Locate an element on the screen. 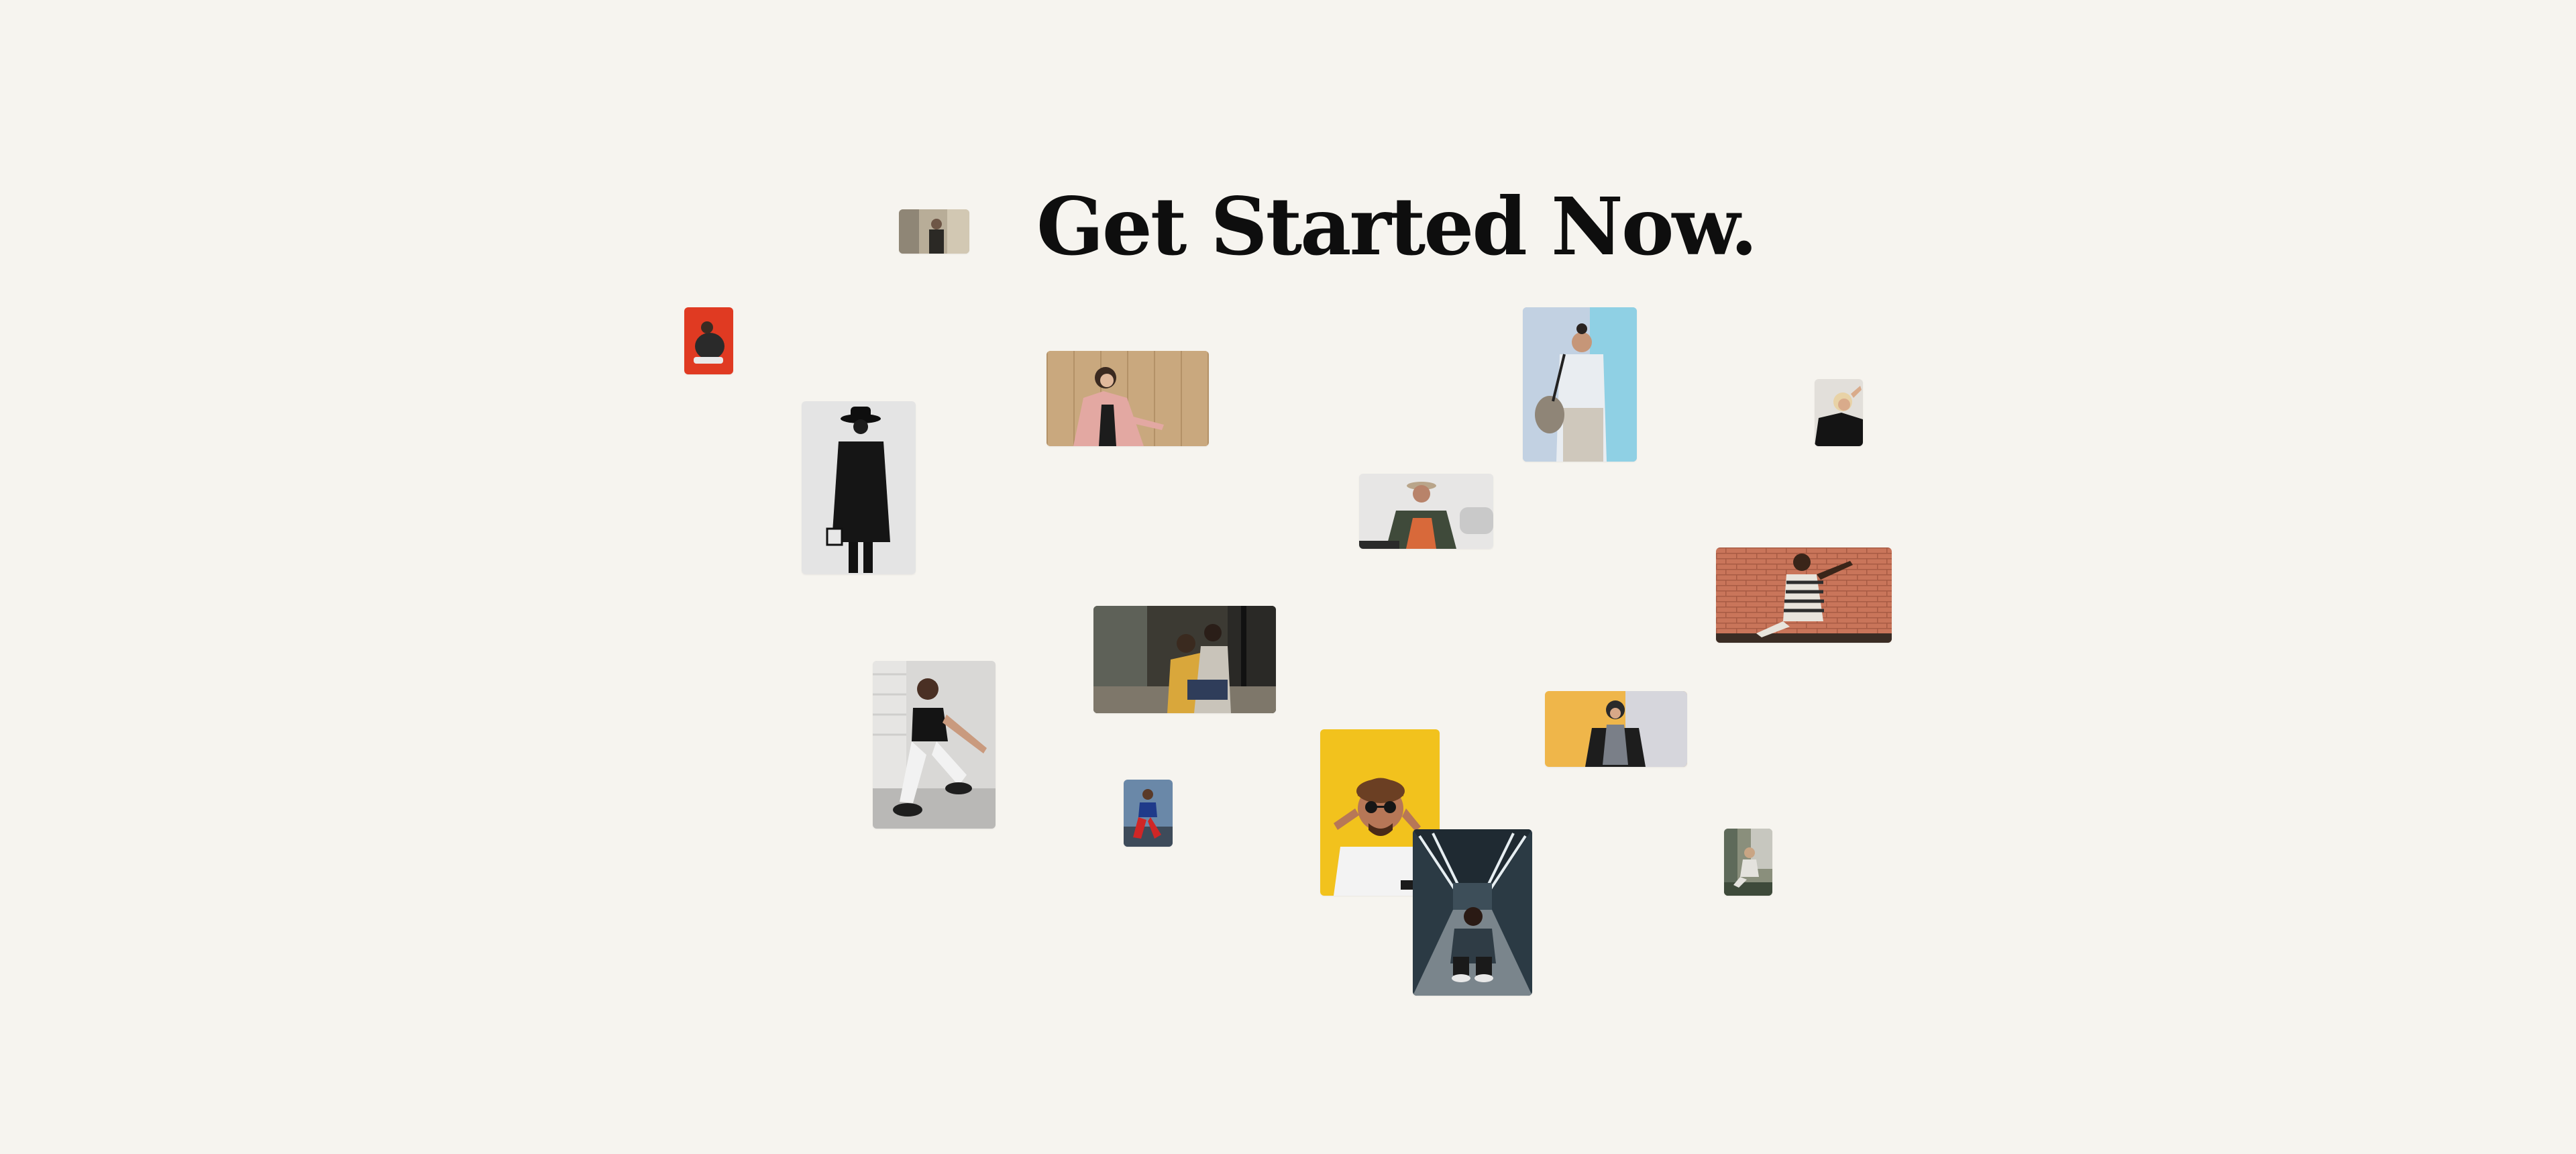 The height and width of the screenshot is (1154, 2576). page-title: Get Started Now. is located at coordinates (1397, 226).